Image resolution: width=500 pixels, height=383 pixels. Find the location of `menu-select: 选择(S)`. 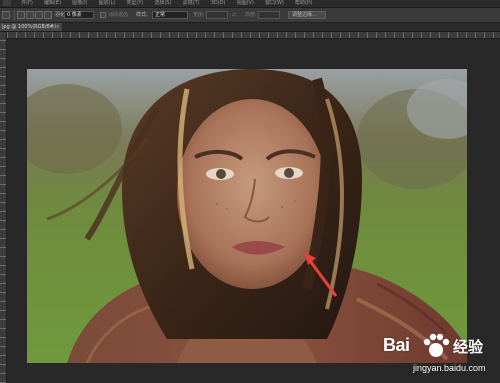

menu-select: 选择(S) is located at coordinates (162, 3).